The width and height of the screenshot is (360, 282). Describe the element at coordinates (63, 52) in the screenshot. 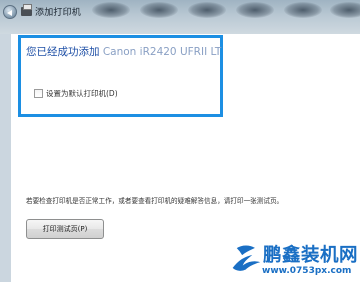

I see `headline-text: 您已经成功添加` at that location.